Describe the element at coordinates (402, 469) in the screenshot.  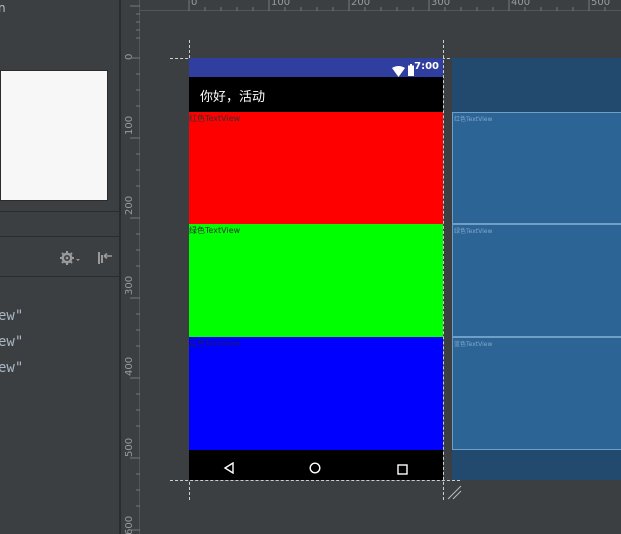
I see `recents-icon` at that location.